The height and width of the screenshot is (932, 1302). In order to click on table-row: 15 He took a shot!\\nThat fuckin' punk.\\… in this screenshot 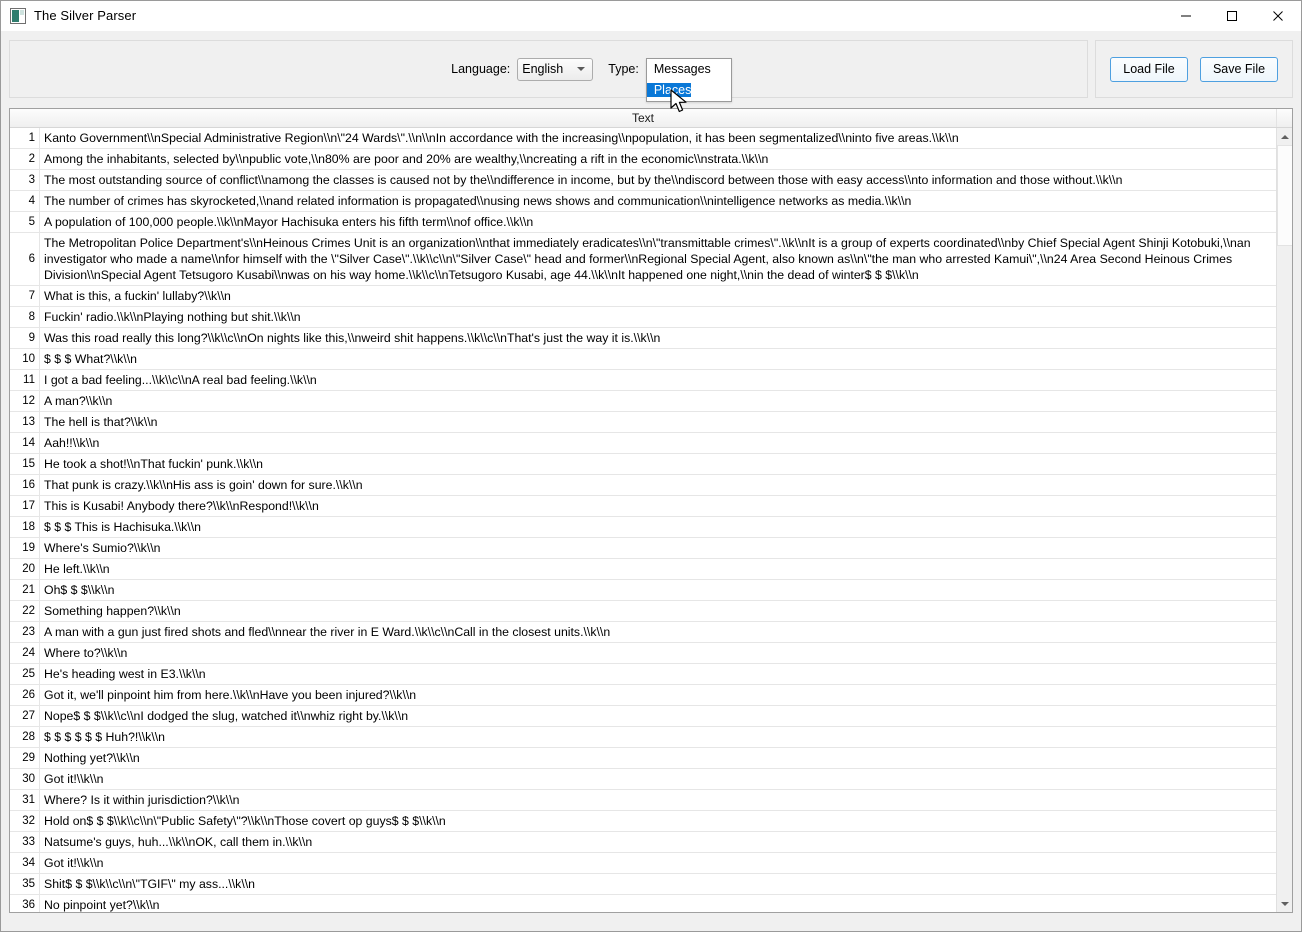, I will do `click(643, 464)`.